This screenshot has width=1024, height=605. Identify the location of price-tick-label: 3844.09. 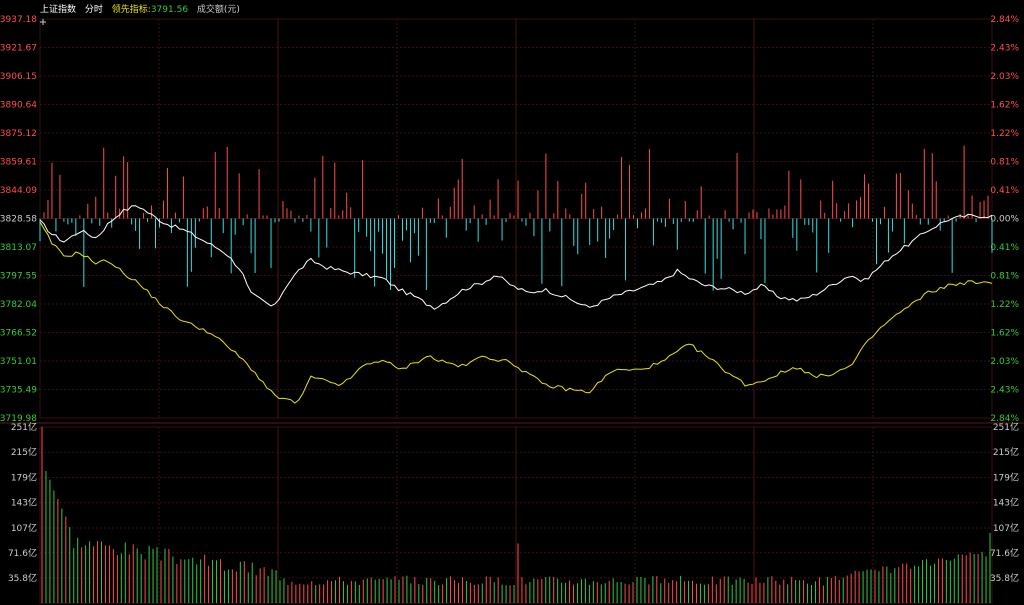
(18, 191).